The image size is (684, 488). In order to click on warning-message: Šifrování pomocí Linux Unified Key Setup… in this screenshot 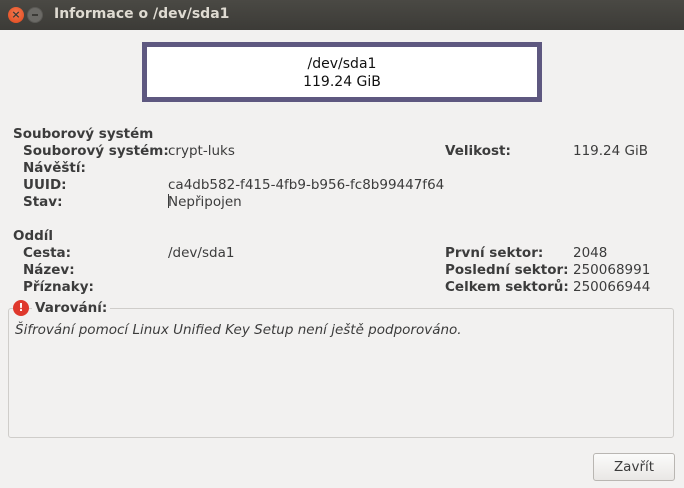, I will do `click(238, 330)`.